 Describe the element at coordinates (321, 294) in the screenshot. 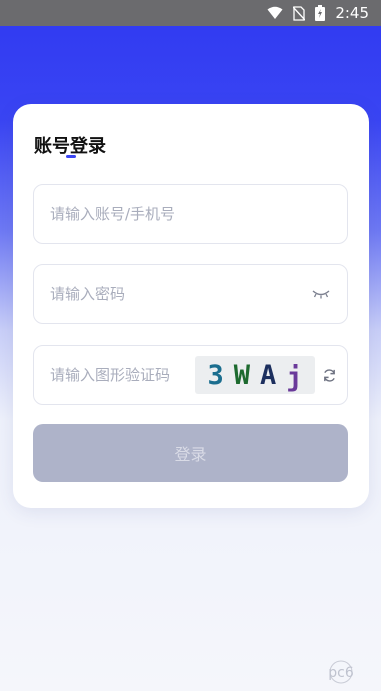

I see `eye-closed-icon` at that location.